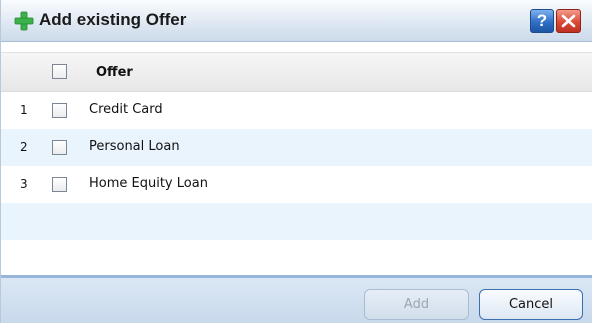 Image resolution: width=592 pixels, height=323 pixels. What do you see at coordinates (416, 304) in the screenshot?
I see `add-button: Add` at bounding box center [416, 304].